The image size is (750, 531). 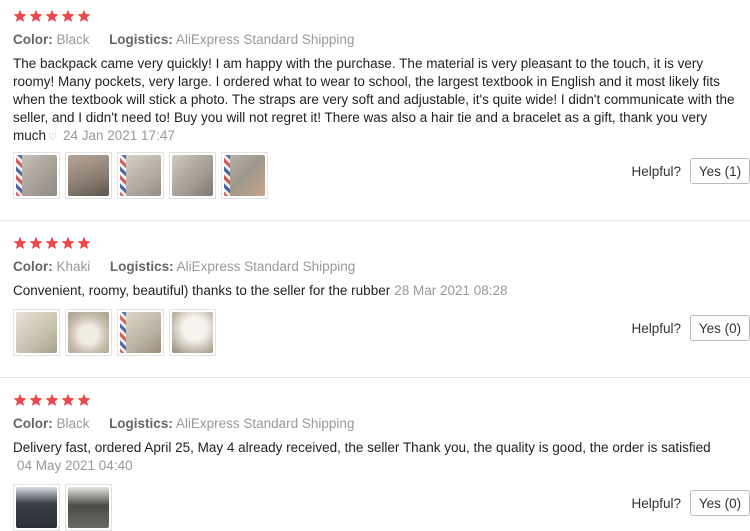 What do you see at coordinates (52, 137) in the screenshot?
I see `heart-icon: ♡` at bounding box center [52, 137].